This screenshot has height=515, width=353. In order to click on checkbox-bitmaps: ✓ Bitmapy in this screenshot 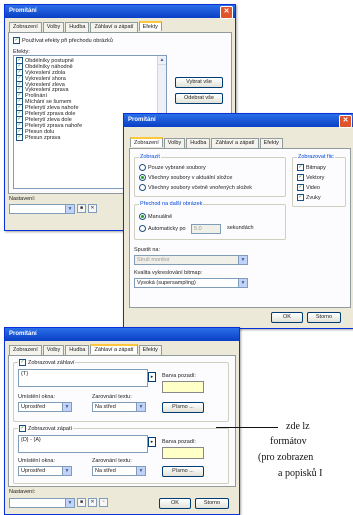, I will do `click(311, 167)`.